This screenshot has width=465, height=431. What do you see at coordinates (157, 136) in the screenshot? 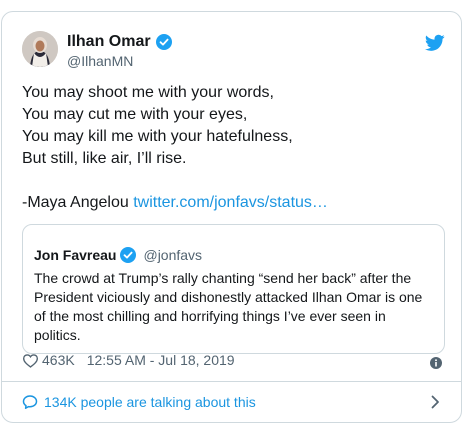
I see `tweet-text-line: You may kill me with your hatefulness,` at bounding box center [157, 136].